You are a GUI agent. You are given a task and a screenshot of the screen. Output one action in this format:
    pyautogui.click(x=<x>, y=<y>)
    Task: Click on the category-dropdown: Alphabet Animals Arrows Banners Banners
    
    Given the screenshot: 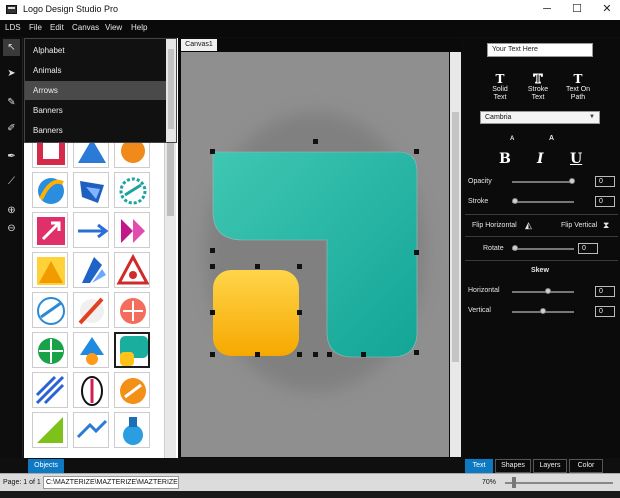 What is the action you would take?
    pyautogui.click(x=100, y=90)
    